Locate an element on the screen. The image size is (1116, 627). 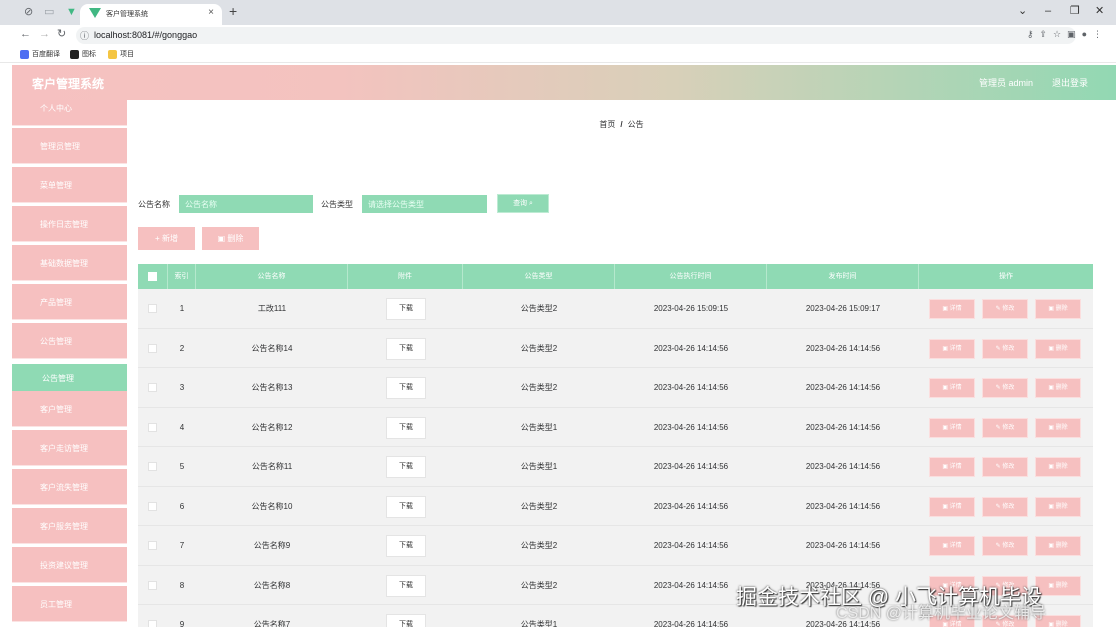
bookmark-icons: 图标 is located at coordinates (83, 54).